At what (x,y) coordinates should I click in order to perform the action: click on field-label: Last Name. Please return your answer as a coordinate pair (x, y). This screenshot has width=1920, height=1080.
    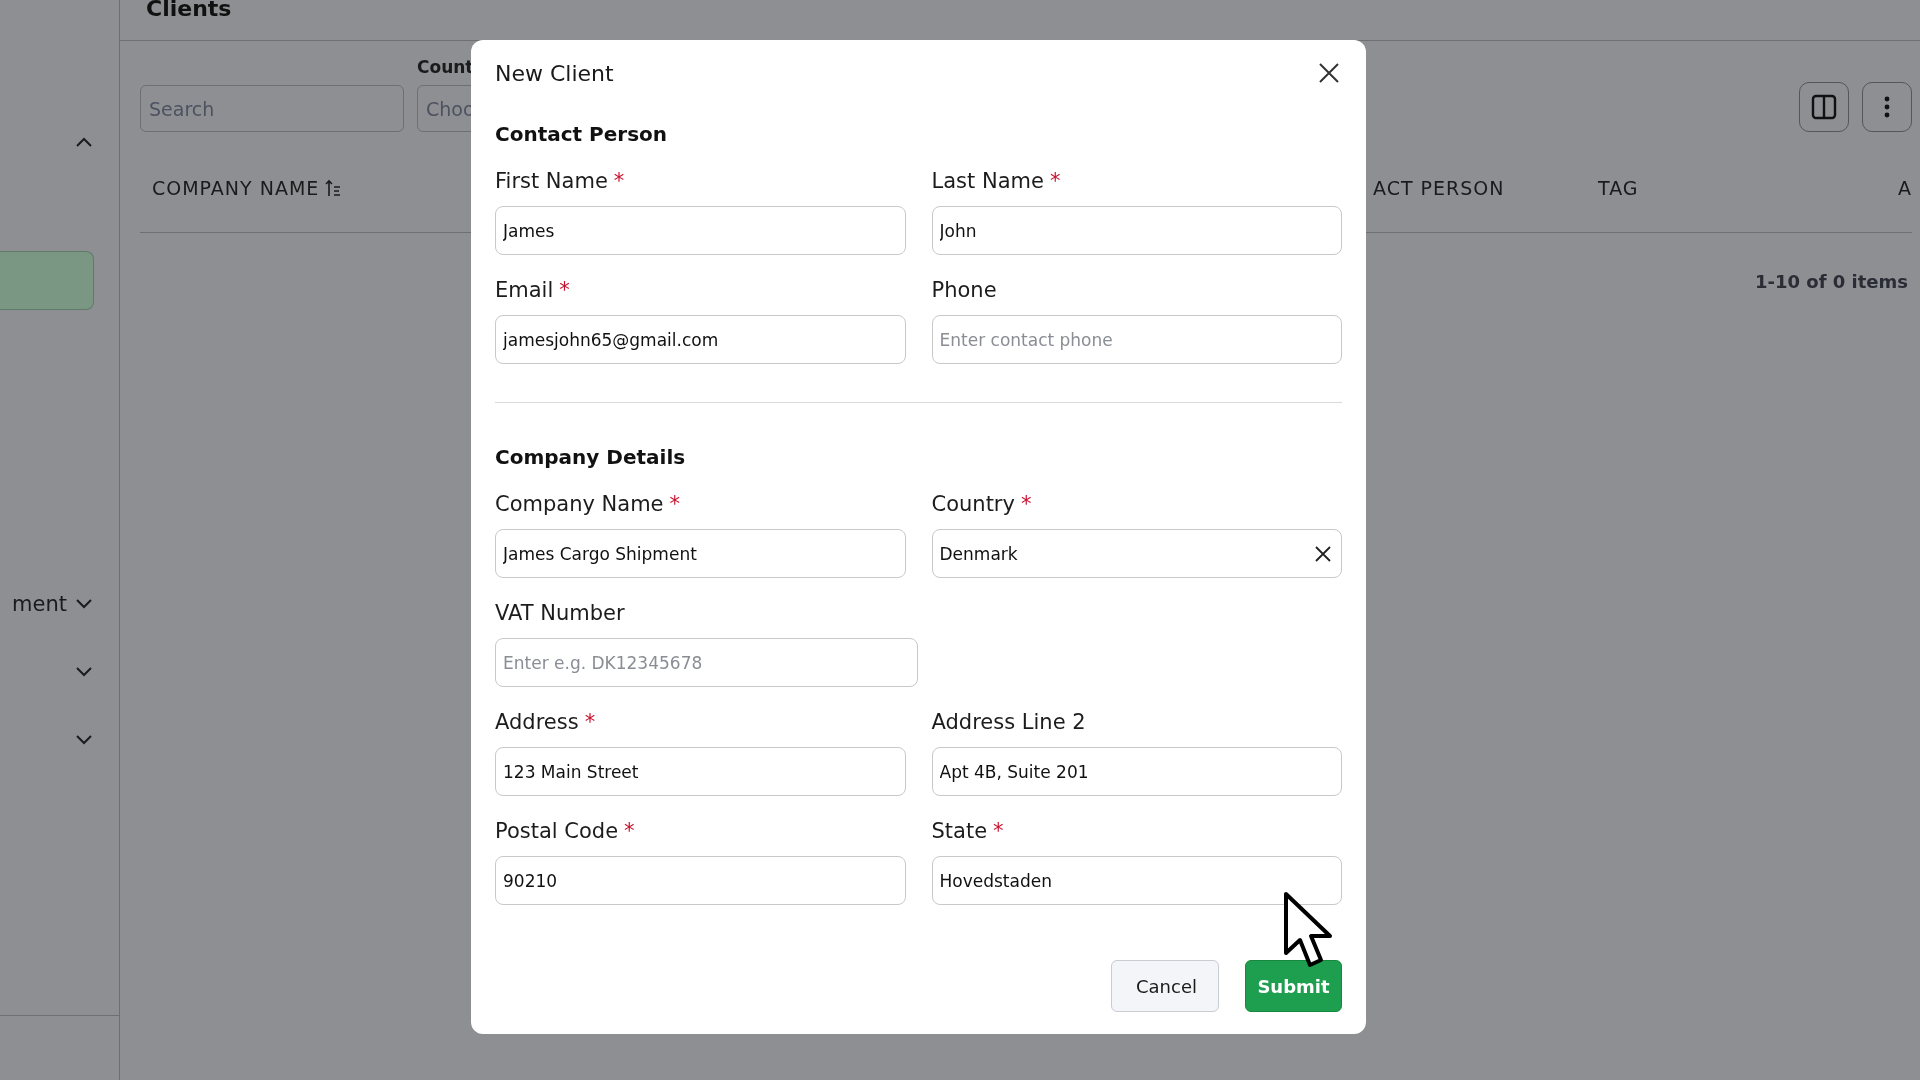
    Looking at the image, I should click on (987, 181).